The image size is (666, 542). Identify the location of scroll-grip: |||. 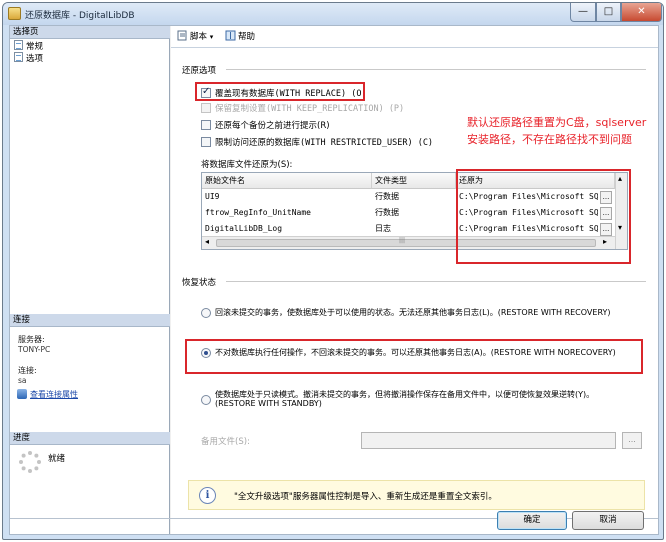
(402, 240).